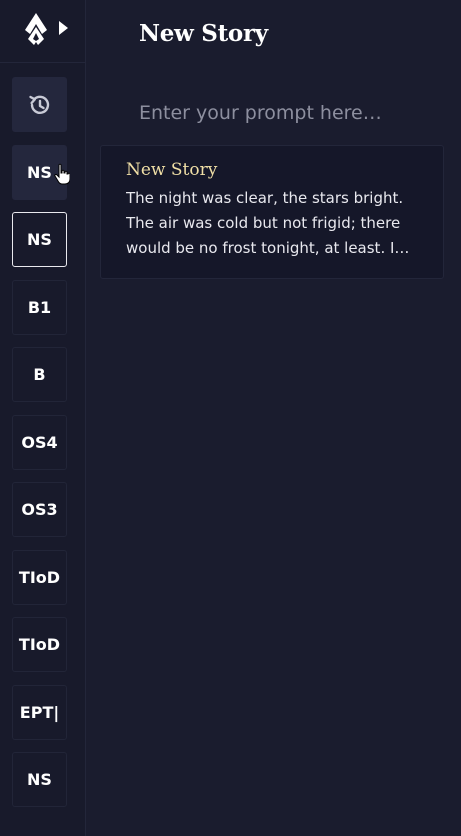  I want to click on page-title: New Story, so click(203, 33).